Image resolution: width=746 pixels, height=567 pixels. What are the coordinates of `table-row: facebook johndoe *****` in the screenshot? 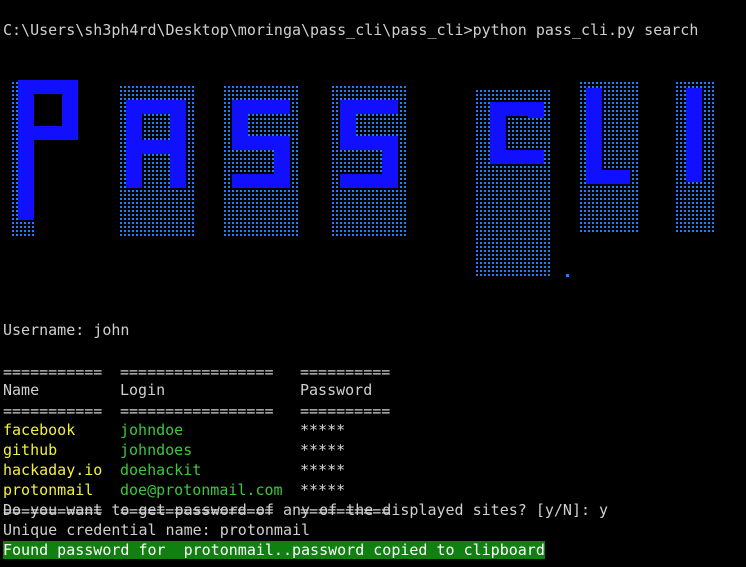 It's located at (174, 419).